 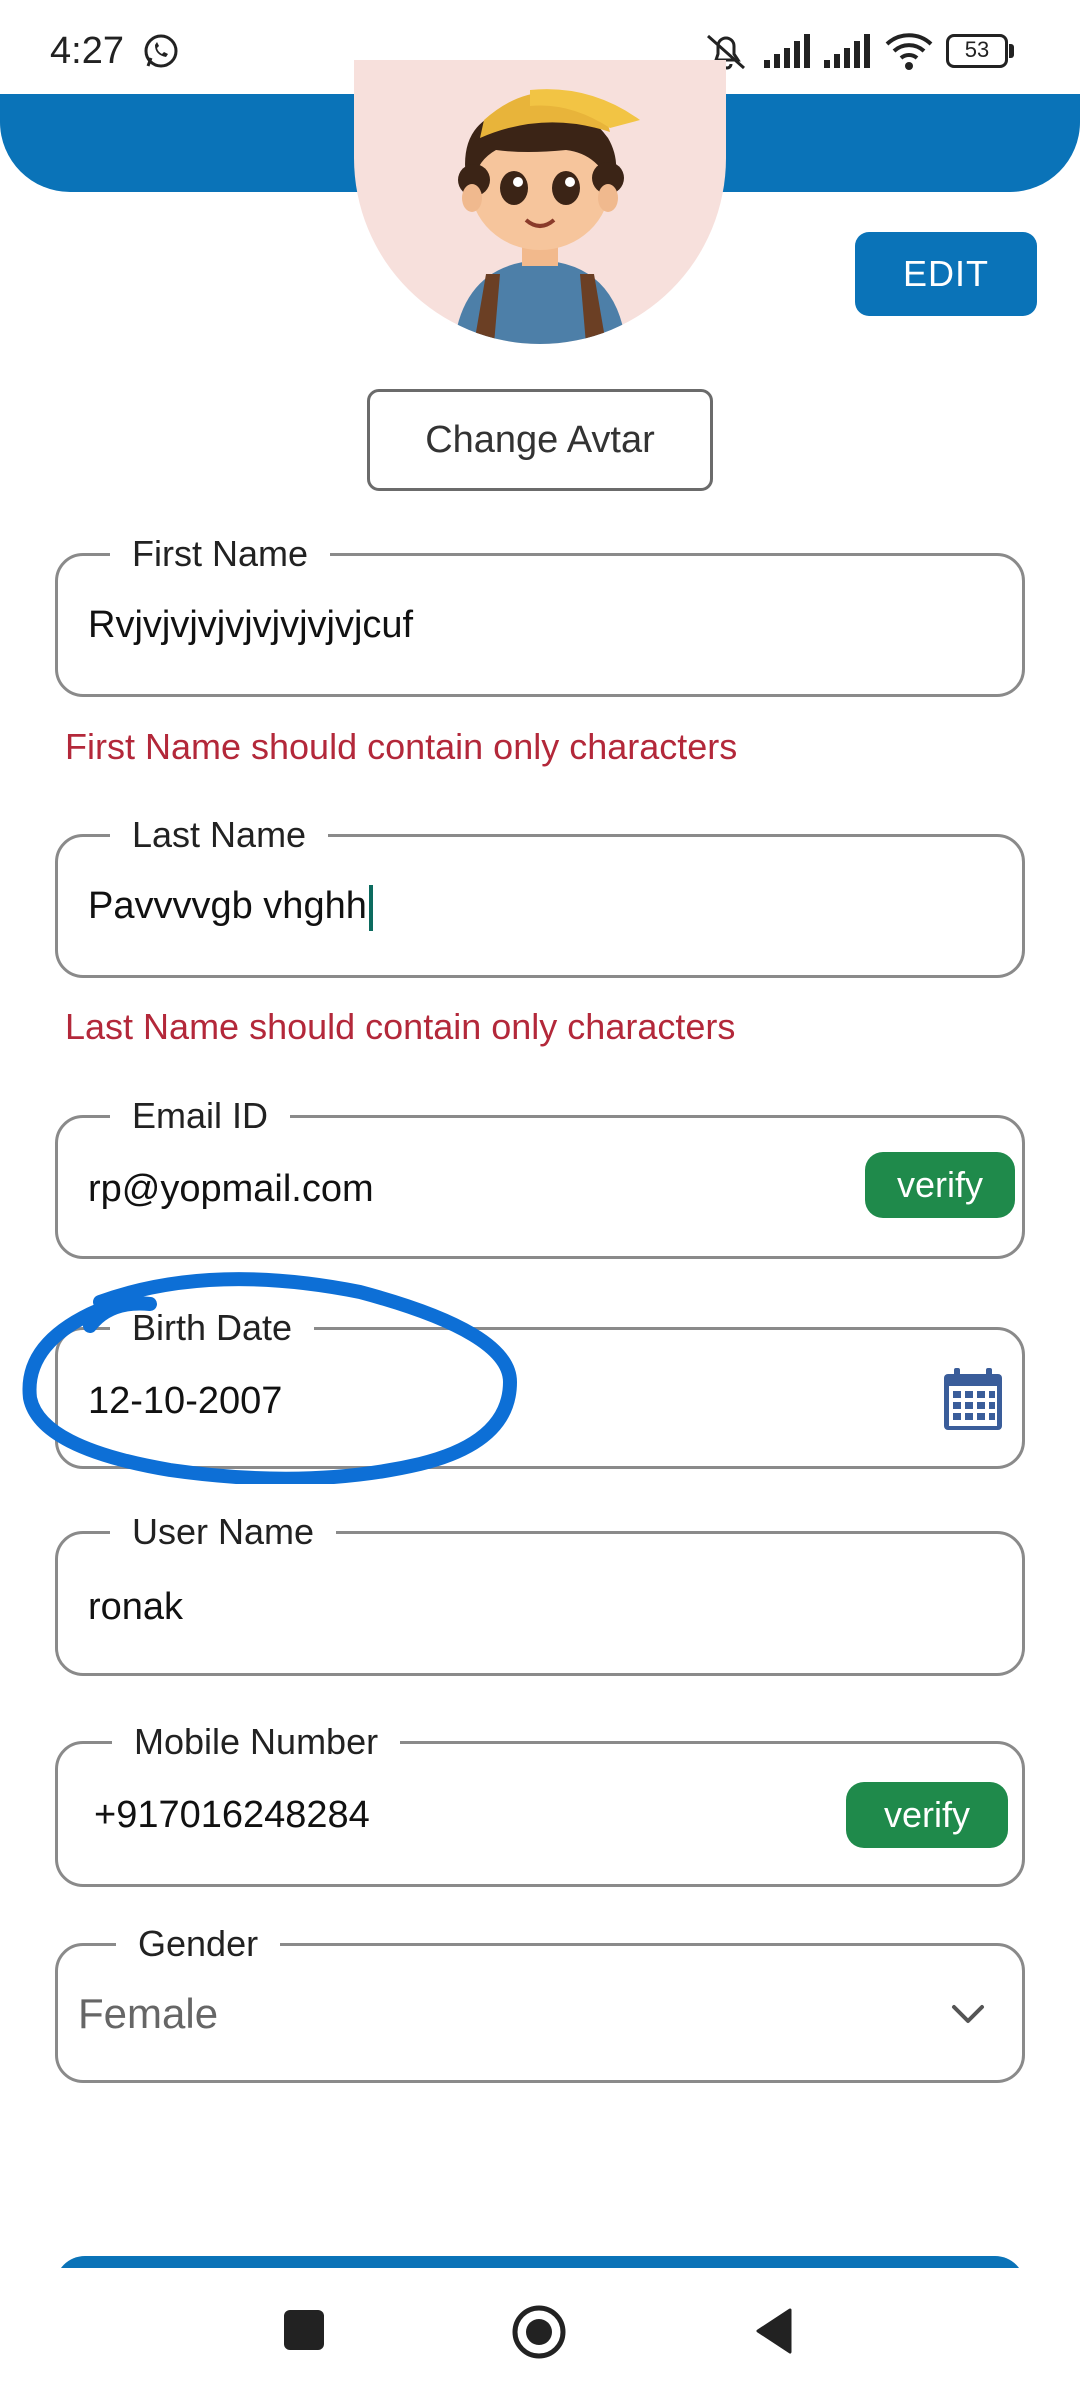 What do you see at coordinates (232, 1815) in the screenshot?
I see `mobile-number-input: +917016248284` at bounding box center [232, 1815].